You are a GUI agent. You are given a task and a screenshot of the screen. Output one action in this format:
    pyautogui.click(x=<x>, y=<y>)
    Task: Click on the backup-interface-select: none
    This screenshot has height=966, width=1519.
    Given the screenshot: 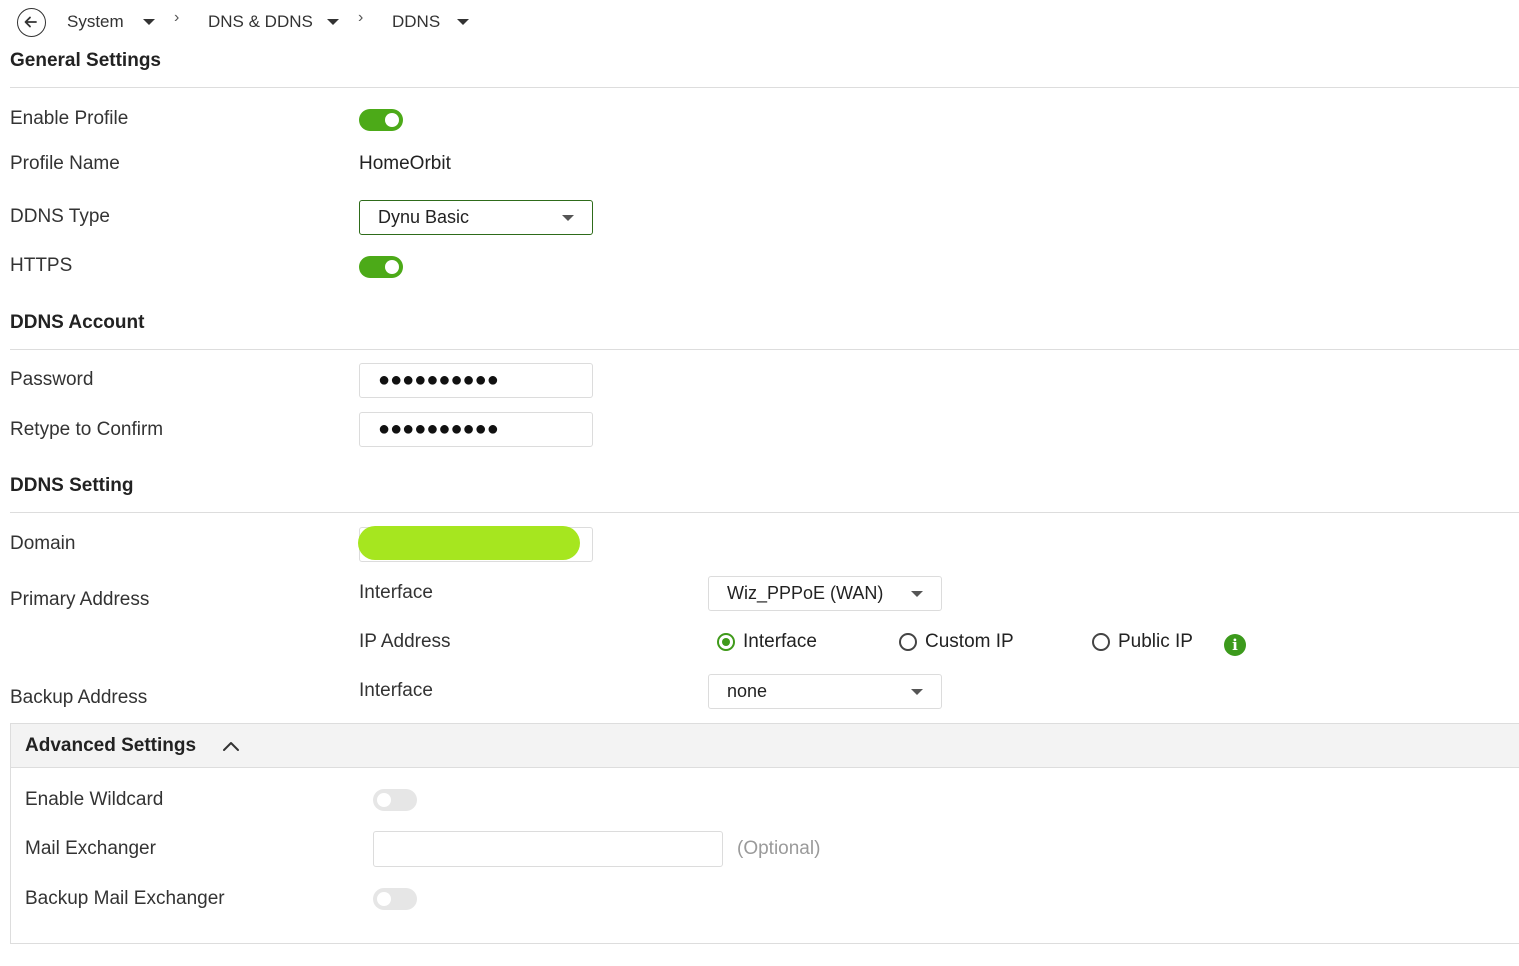 What is the action you would take?
    pyautogui.click(x=825, y=691)
    